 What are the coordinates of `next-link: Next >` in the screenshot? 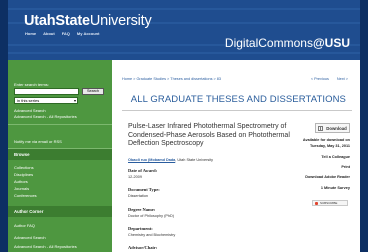 It's located at (342, 79).